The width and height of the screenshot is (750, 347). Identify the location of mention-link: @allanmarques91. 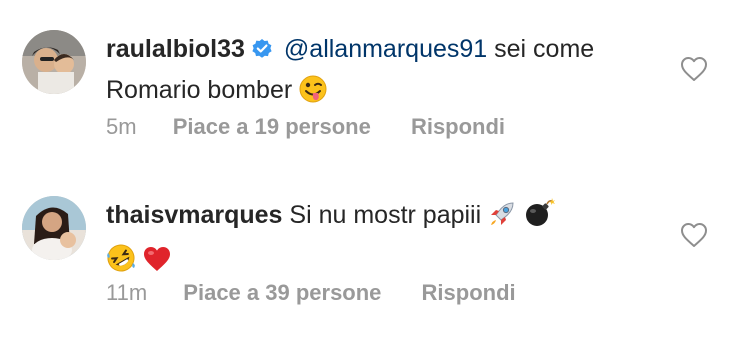
(385, 49).